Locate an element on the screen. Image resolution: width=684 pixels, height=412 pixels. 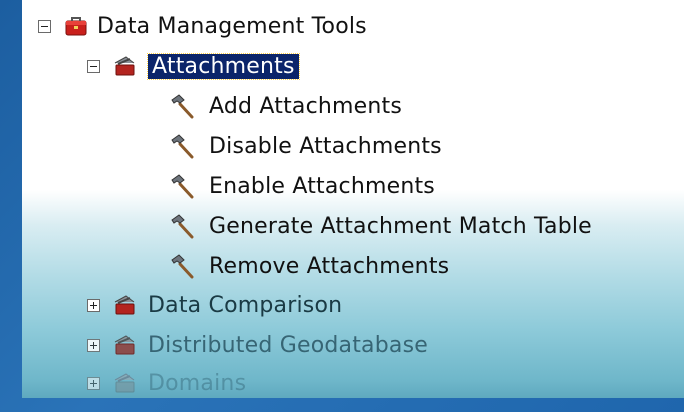
tree-node-attachments: Attachments is located at coordinates (193, 66).